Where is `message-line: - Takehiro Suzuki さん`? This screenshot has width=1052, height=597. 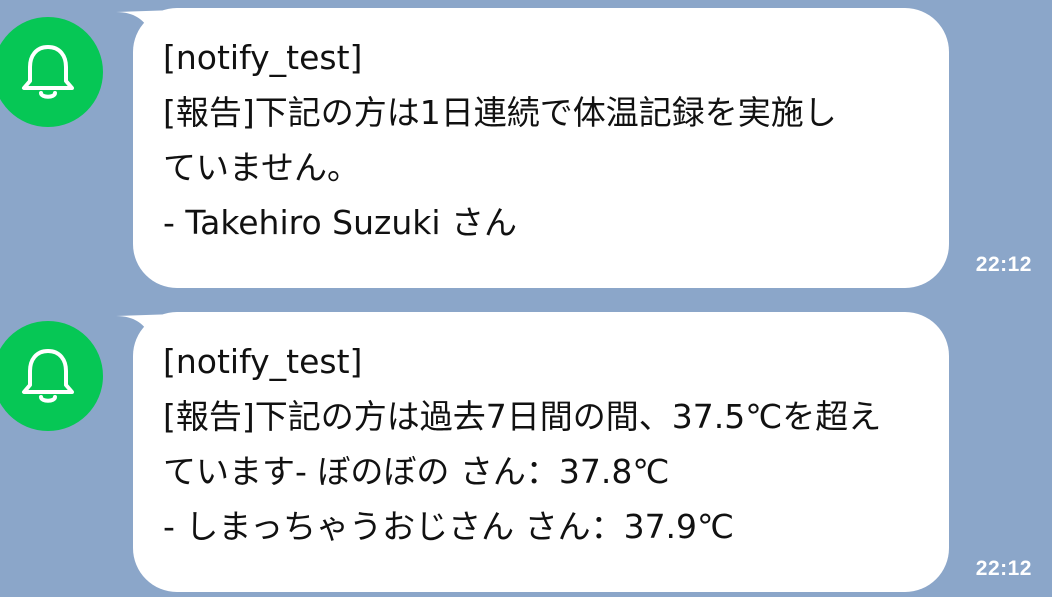 message-line: - Takehiro Suzuki さん is located at coordinates (340, 222).